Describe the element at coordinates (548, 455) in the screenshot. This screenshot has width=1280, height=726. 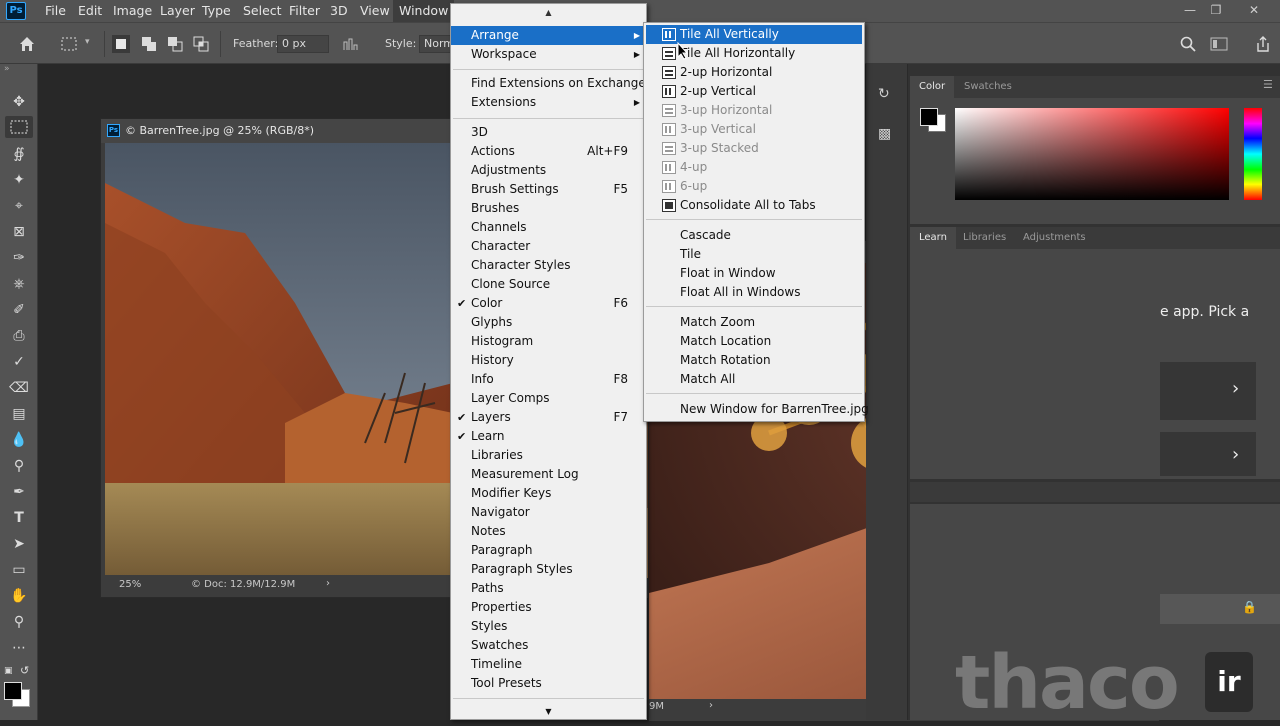
I see `window-menu-item-libraries: Libraries` at that location.